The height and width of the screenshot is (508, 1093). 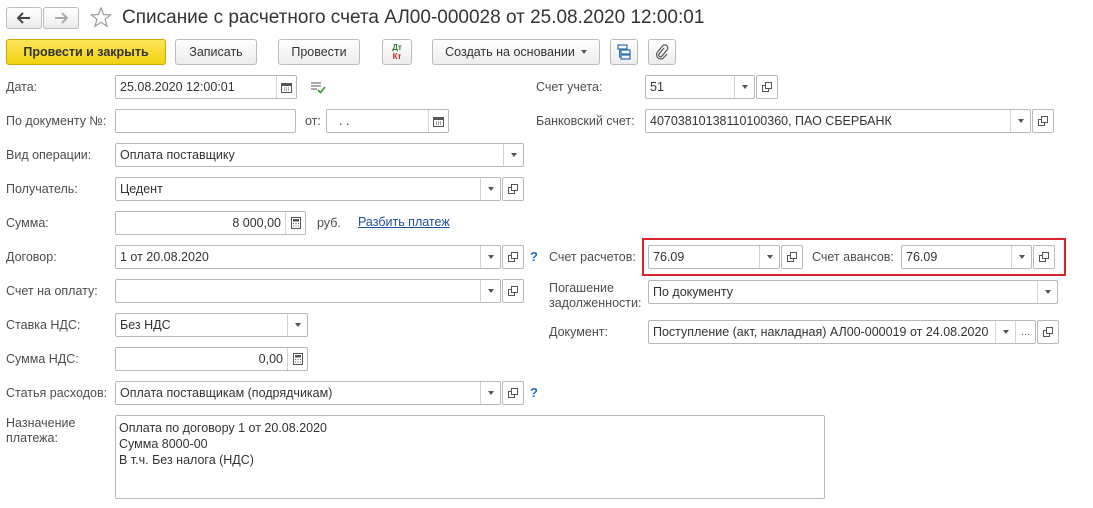 I want to click on open-recipient-button, so click(x=513, y=189).